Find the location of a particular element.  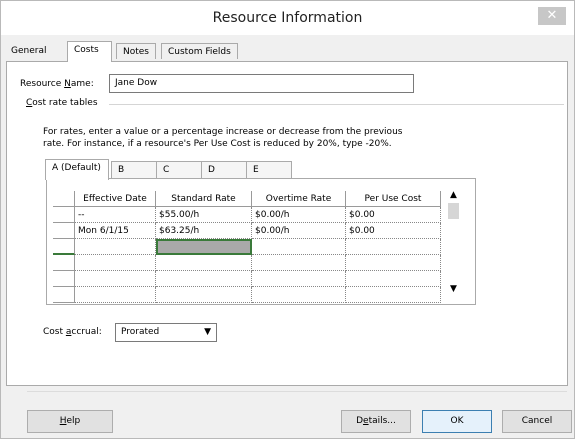

selected-standard-rate-cell is located at coordinates (204, 247).